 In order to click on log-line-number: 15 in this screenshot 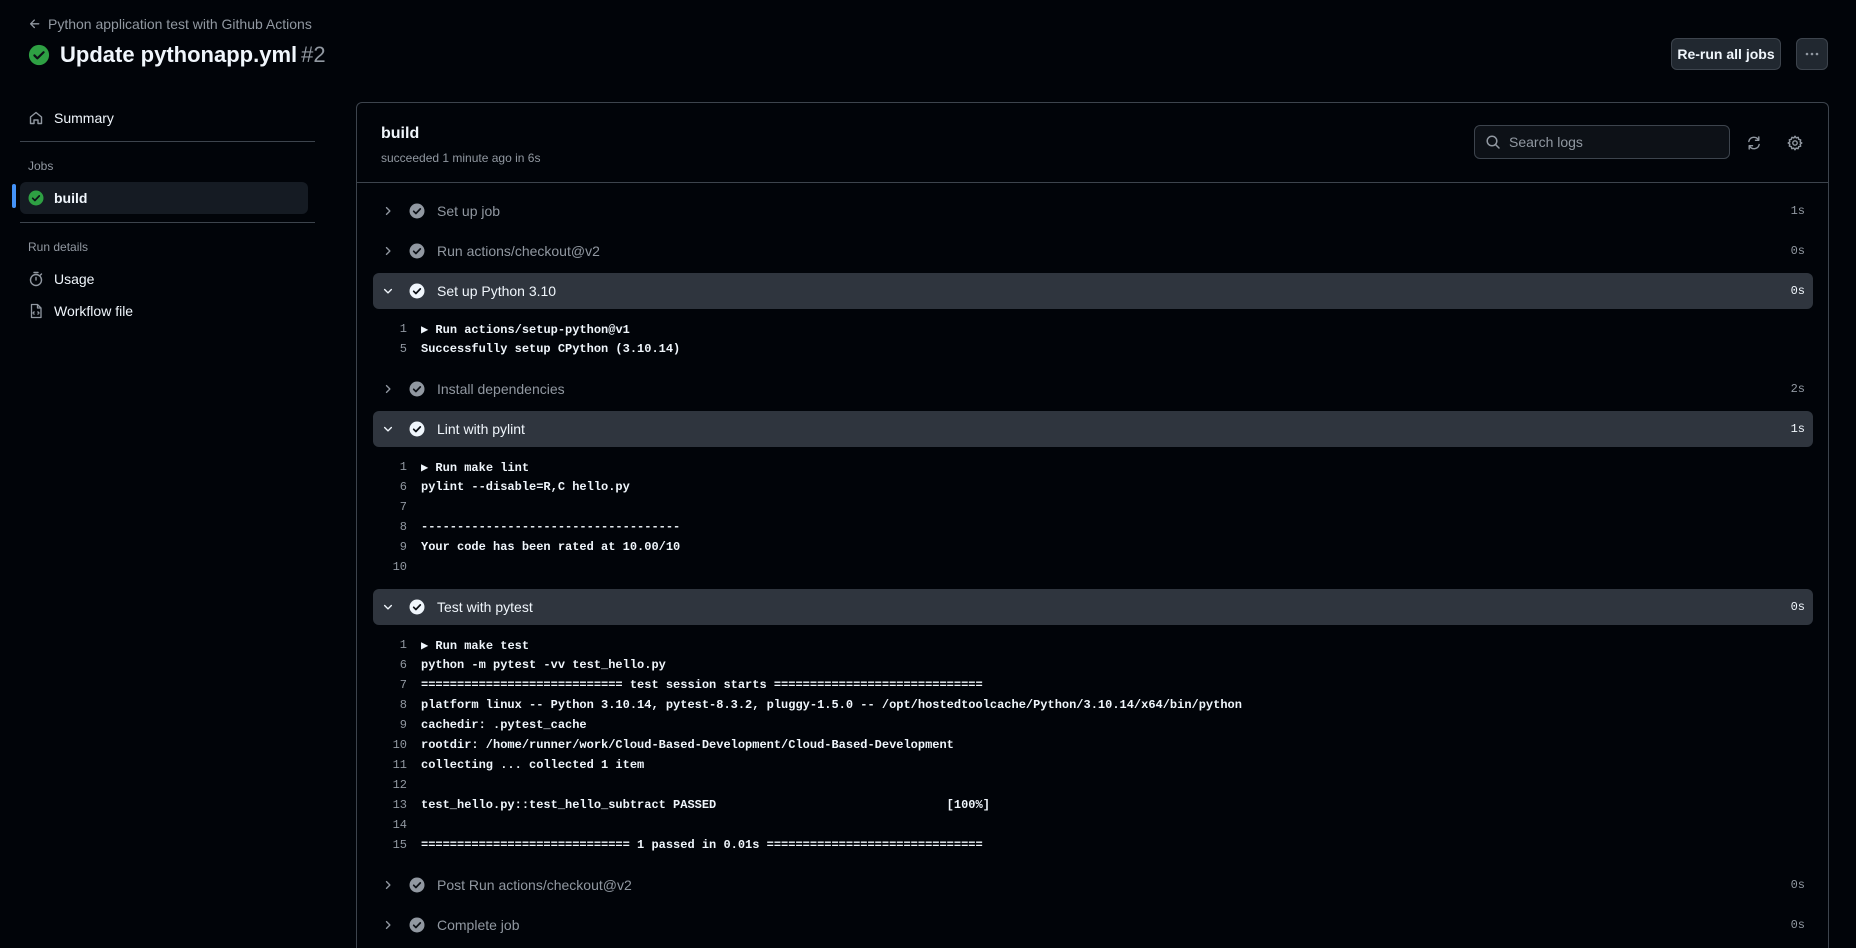, I will do `click(397, 845)`.